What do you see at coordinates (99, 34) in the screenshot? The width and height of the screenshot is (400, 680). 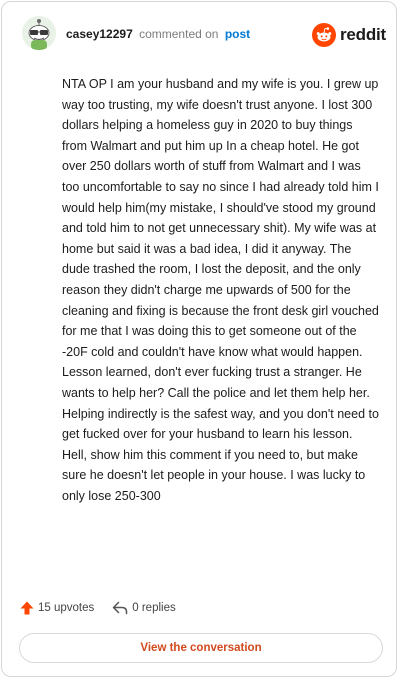 I see `username: casey12297` at bounding box center [99, 34].